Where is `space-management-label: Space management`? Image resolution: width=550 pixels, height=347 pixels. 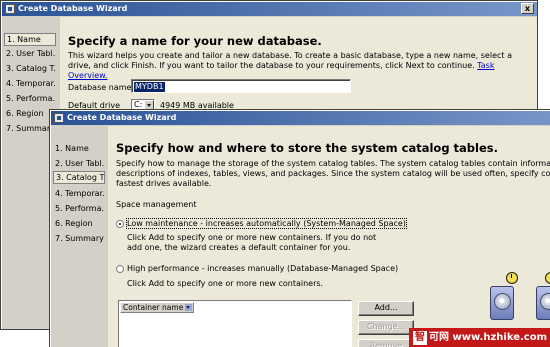 space-management-label: Space management is located at coordinates (156, 204).